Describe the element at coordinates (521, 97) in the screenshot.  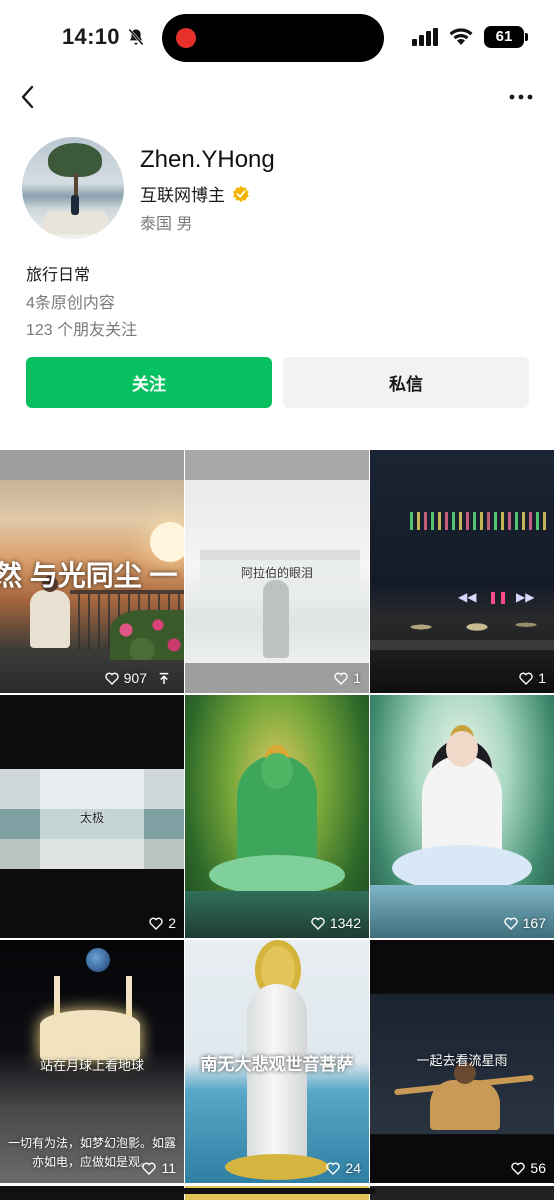
I see `more-icon` at that location.